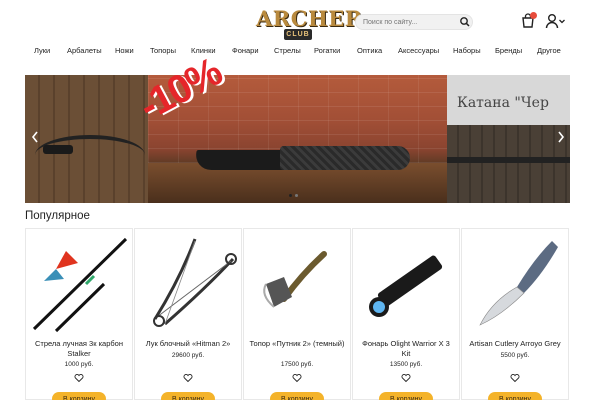 This screenshot has height=400, width=600. I want to click on product-price: 29600 руб., so click(188, 355).